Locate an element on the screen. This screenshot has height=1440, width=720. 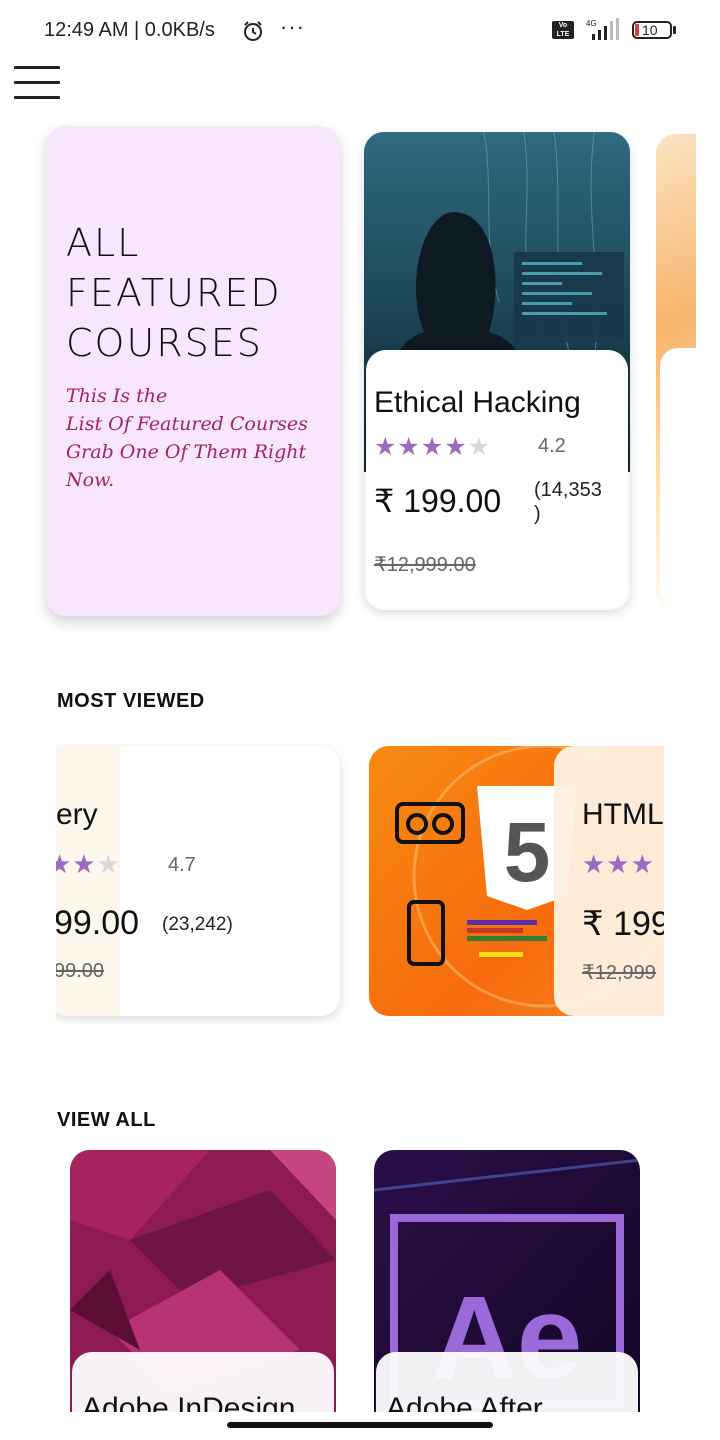
course-price: 99.00 is located at coordinates (98, 923).